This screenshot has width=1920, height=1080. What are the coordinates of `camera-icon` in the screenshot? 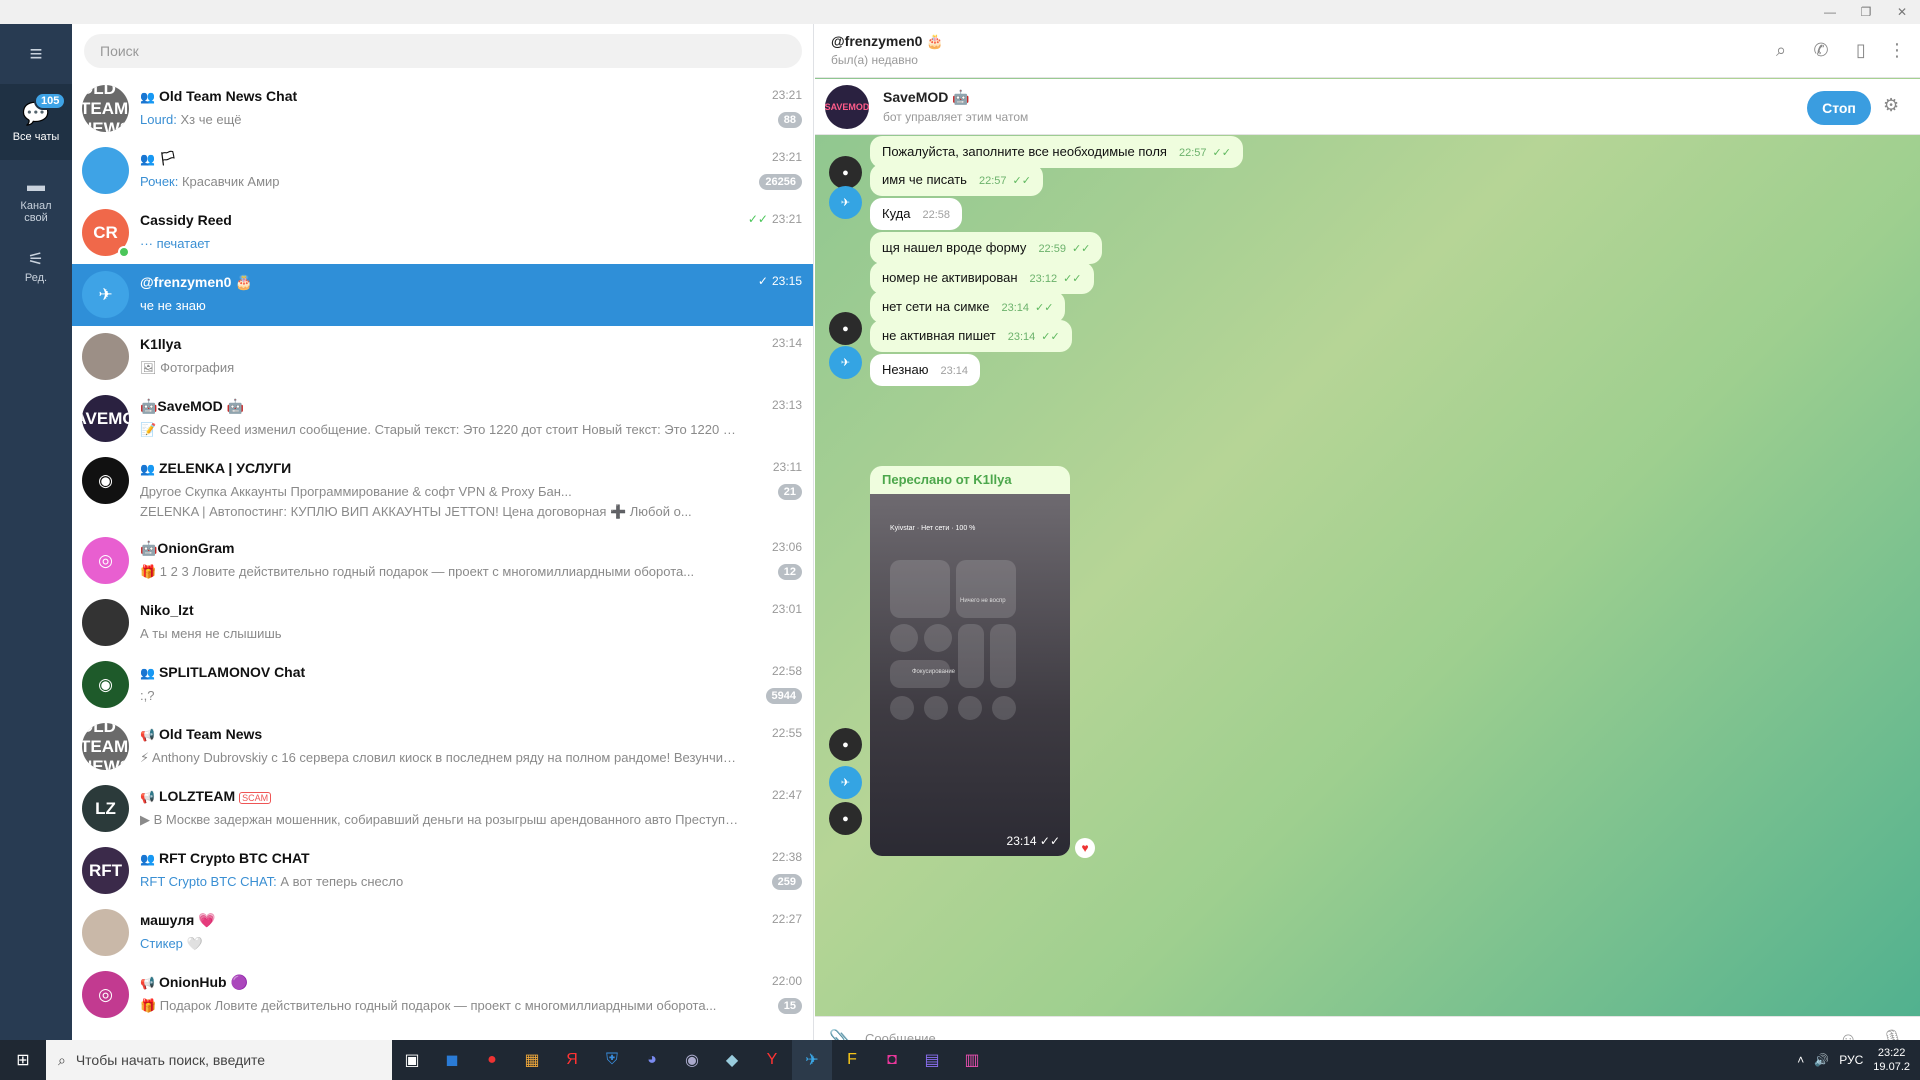 It's located at (970, 708).